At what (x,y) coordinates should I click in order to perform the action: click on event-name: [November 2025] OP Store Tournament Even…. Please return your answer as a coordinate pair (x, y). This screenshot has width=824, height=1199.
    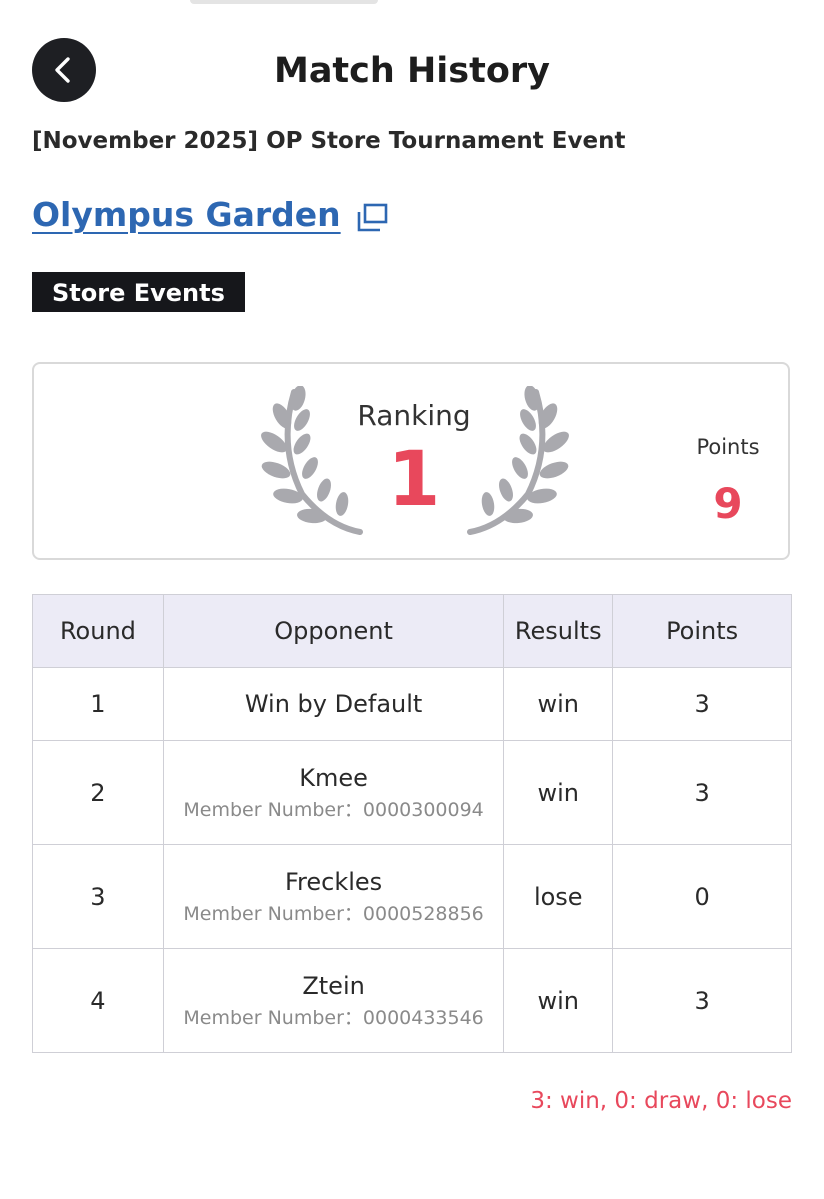
    Looking at the image, I should click on (329, 141).